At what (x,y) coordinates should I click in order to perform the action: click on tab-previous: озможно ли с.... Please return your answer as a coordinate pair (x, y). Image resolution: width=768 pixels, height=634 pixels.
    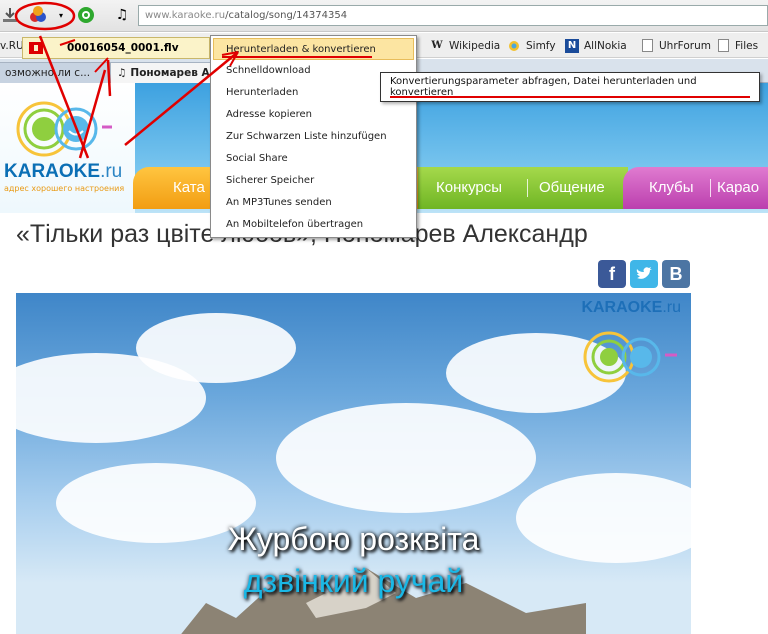
    Looking at the image, I should click on (55, 72).